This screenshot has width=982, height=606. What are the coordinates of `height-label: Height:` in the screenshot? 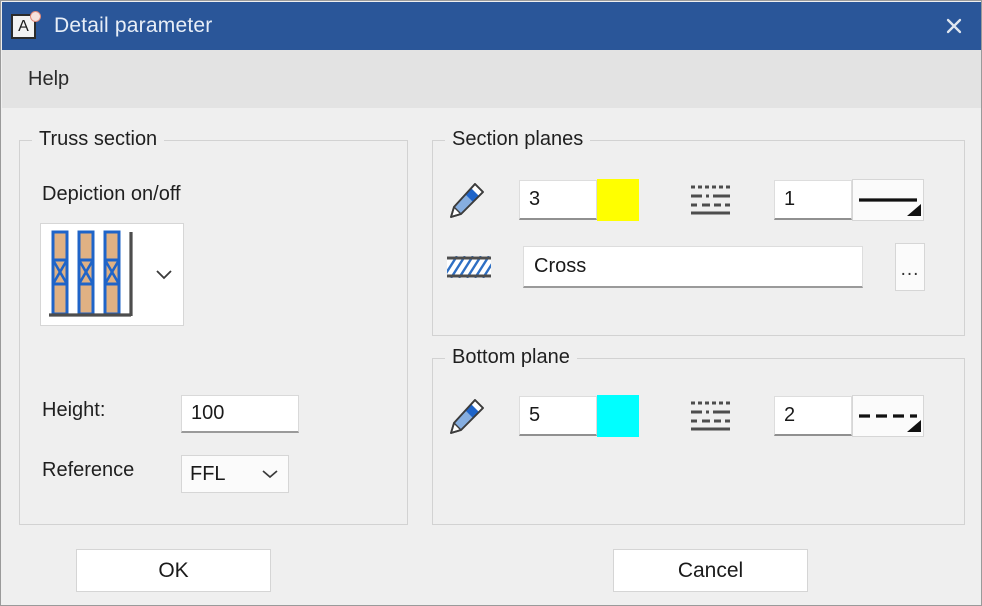 It's located at (74, 410).